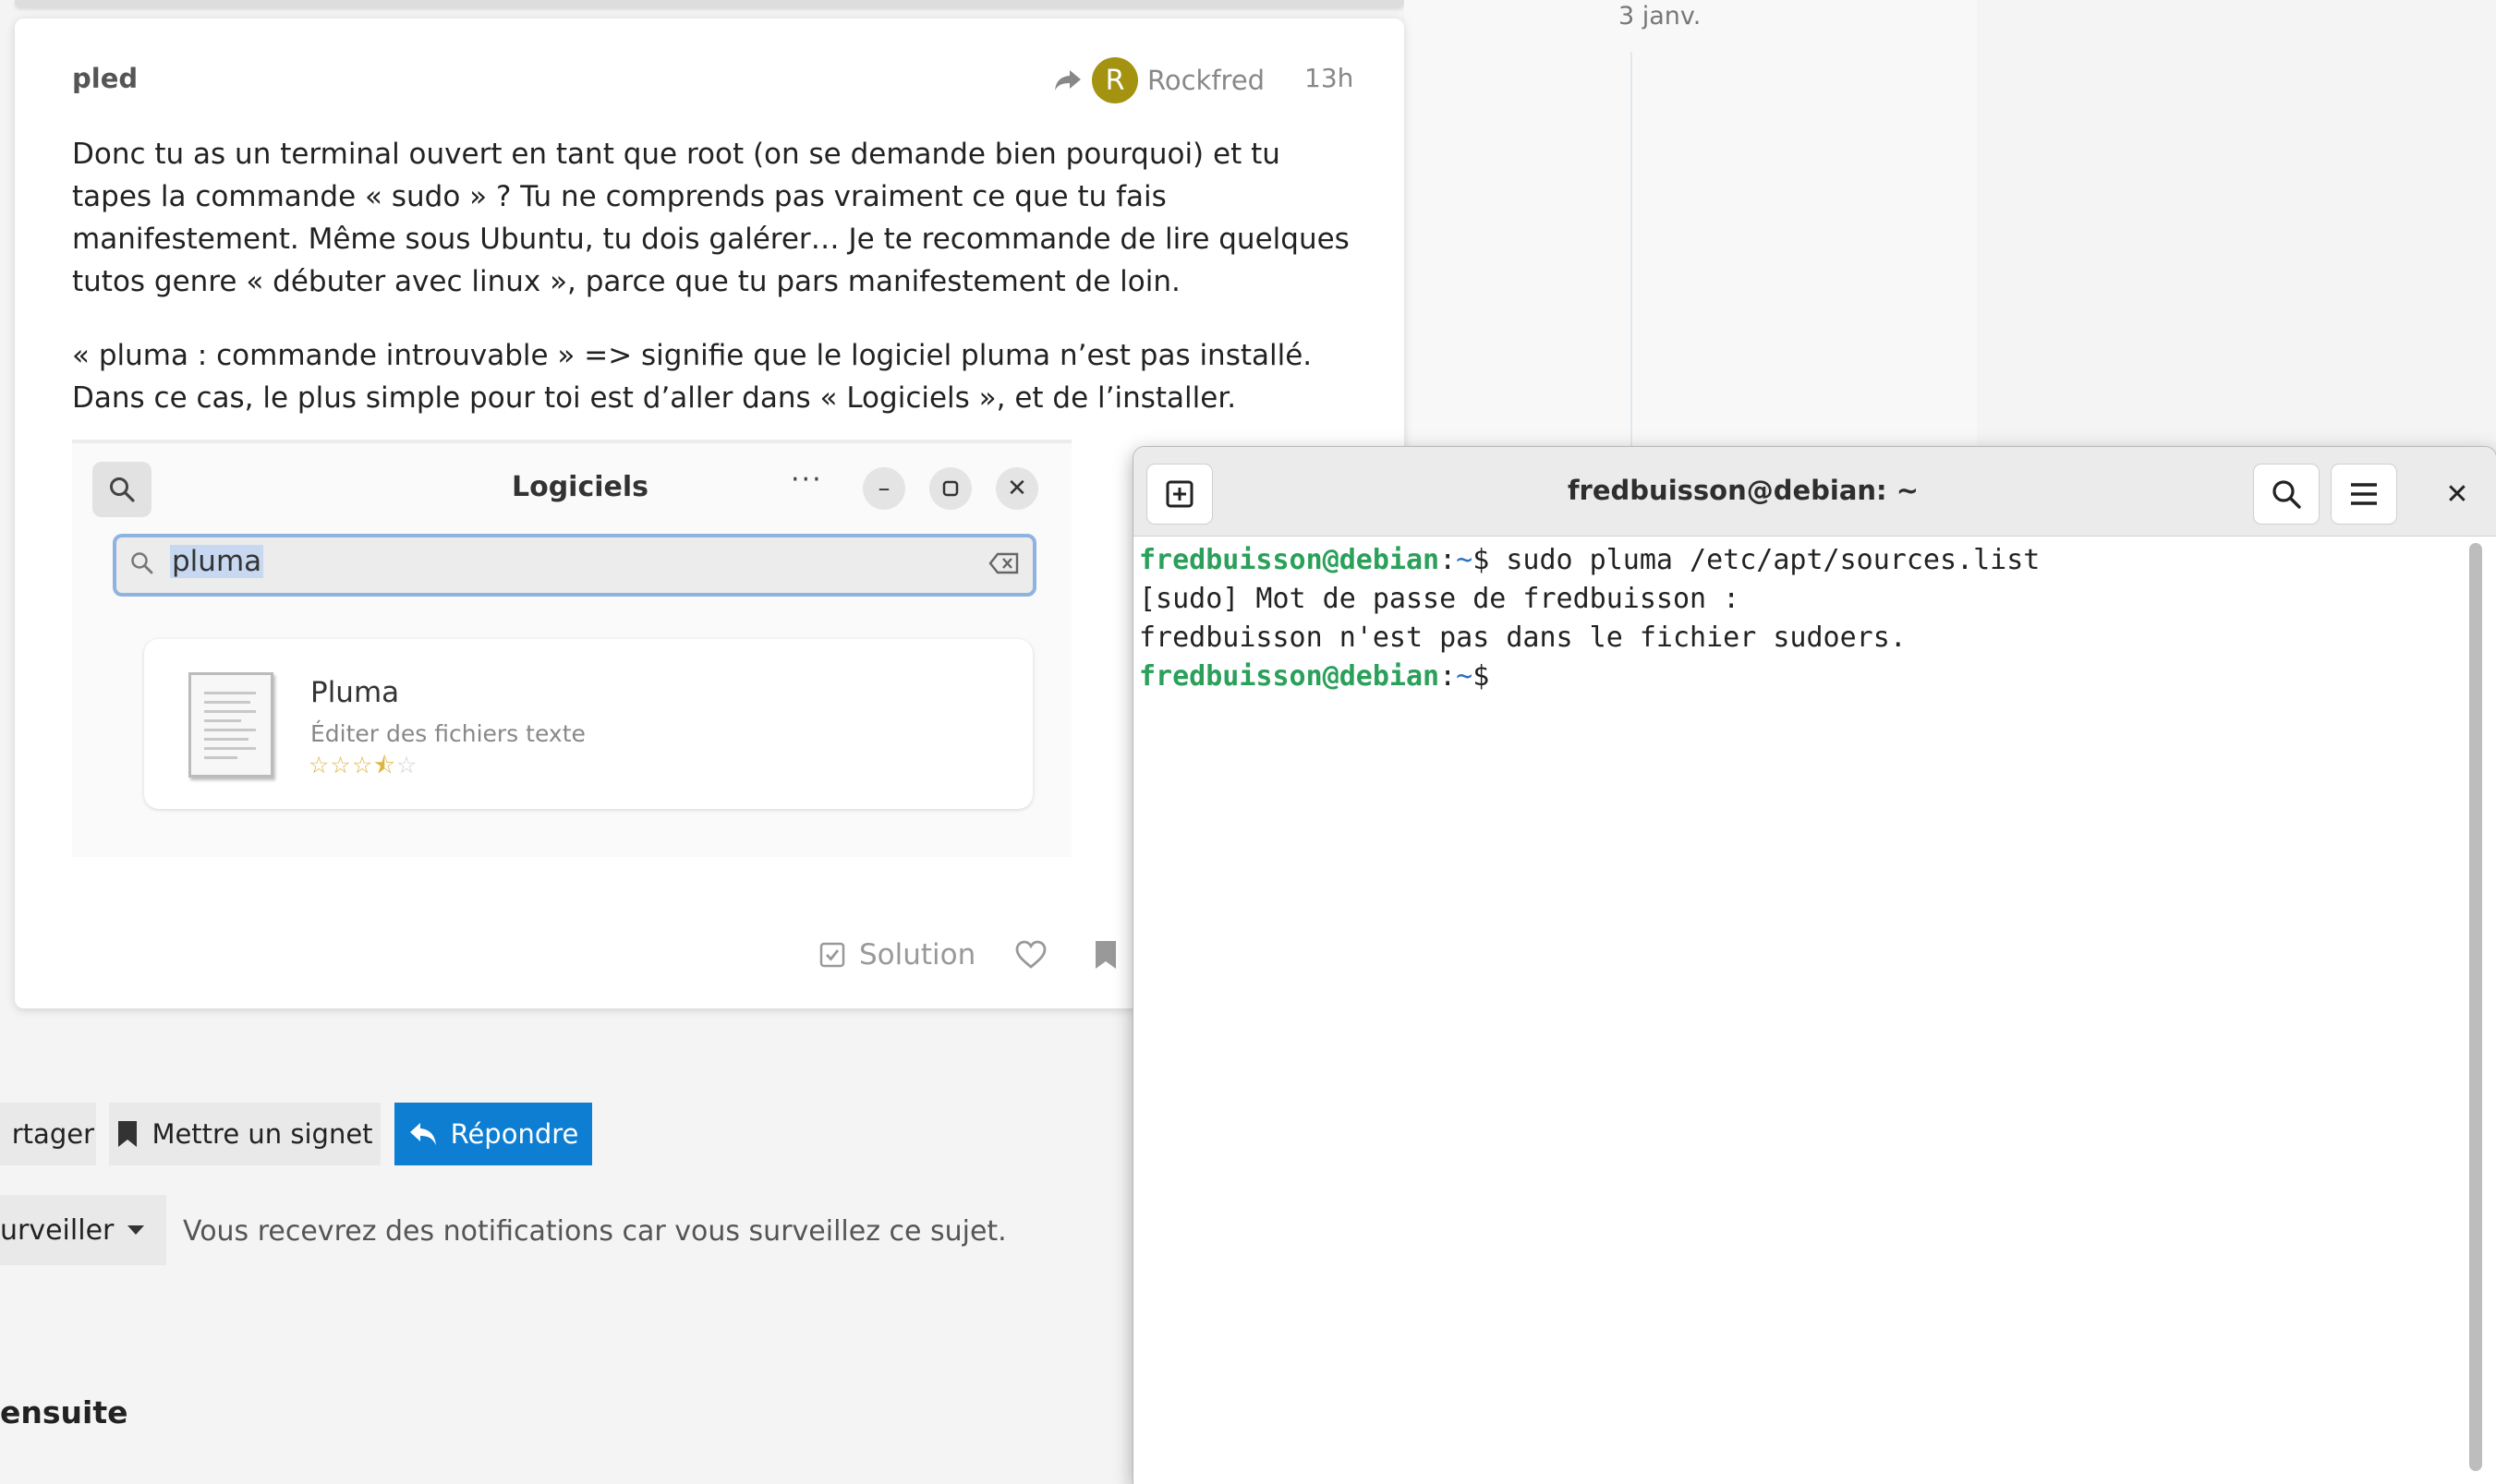  Describe the element at coordinates (1314, 676) in the screenshot. I see `terminal-line: fredbuisson@debian:~$` at that location.